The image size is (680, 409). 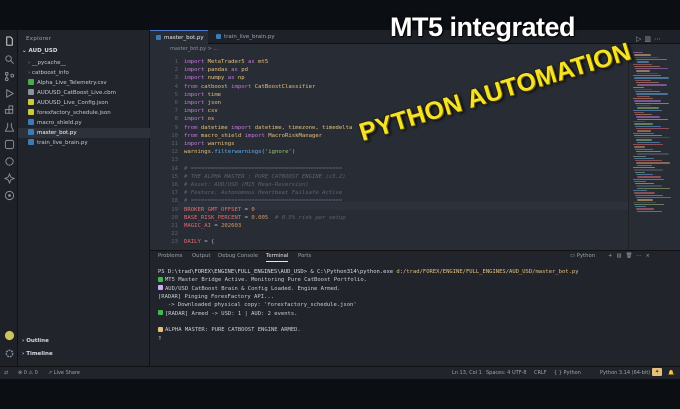 What do you see at coordinates (174, 135) in the screenshot?
I see `line-number: 10` at bounding box center [174, 135].